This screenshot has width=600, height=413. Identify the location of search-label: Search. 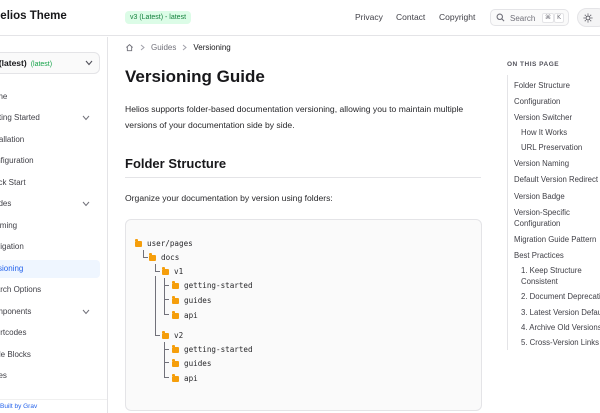
(523, 18).